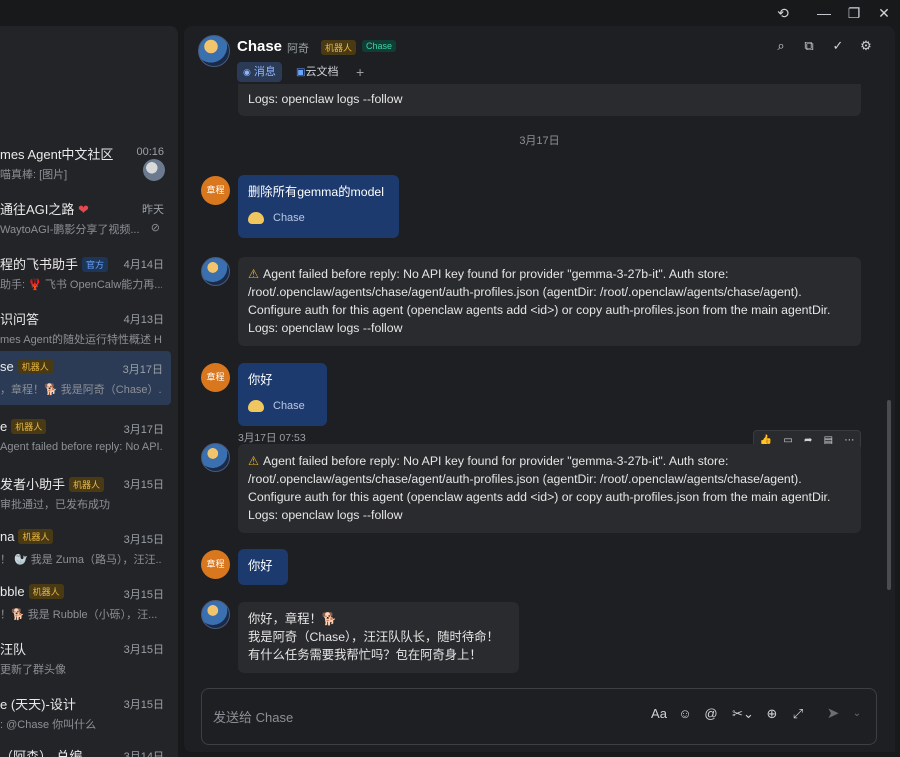 The width and height of the screenshot is (900, 757). I want to click on mute-icon: ⊘, so click(155, 228).